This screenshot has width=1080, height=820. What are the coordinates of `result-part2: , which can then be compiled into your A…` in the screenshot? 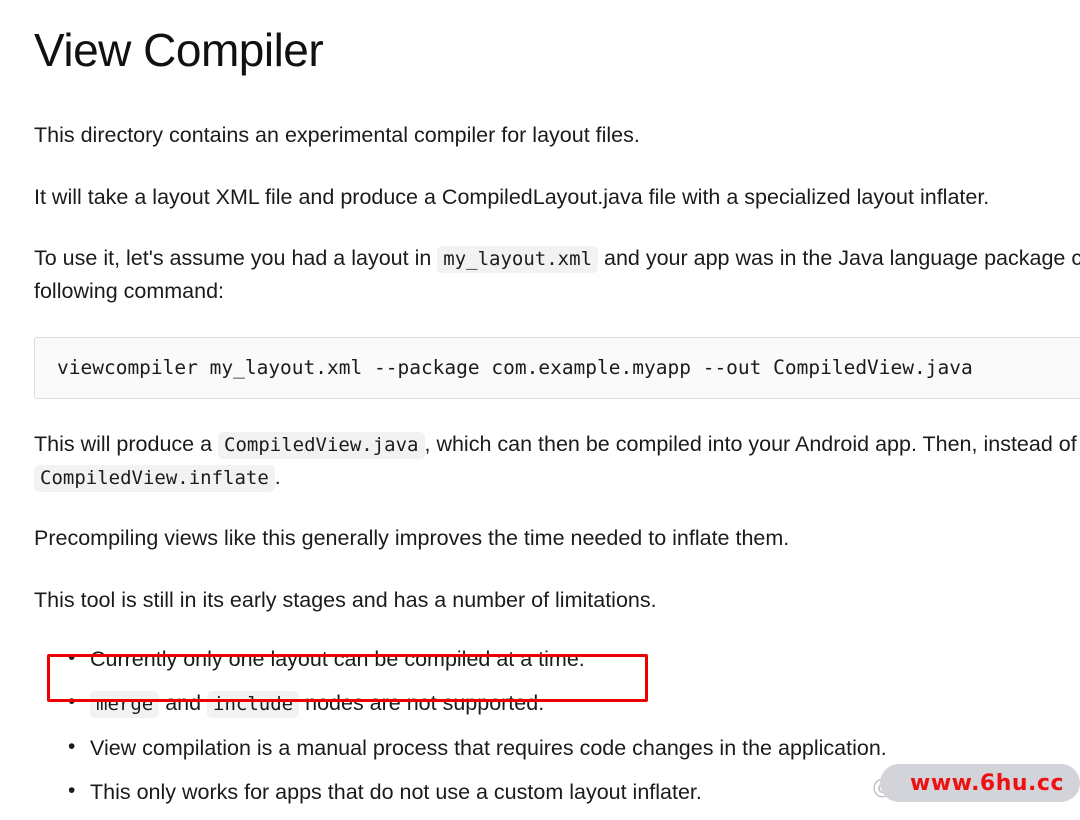 It's located at (752, 443).